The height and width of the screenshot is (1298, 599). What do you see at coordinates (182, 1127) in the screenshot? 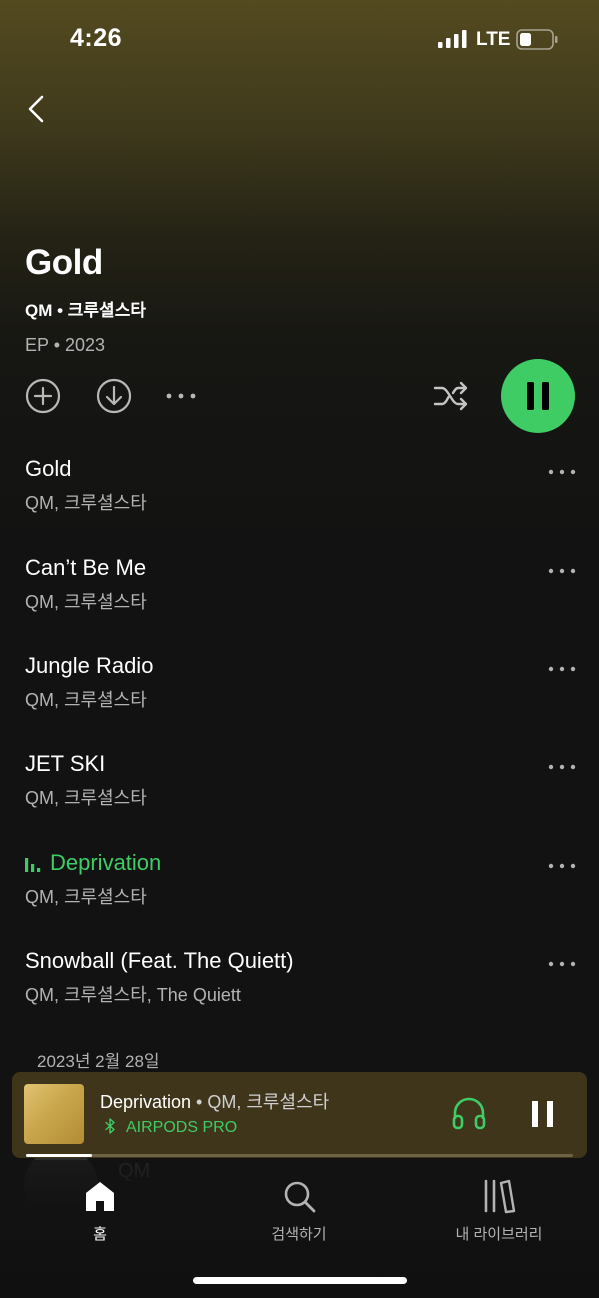
I see `device-name: AIRPODS PRO` at bounding box center [182, 1127].